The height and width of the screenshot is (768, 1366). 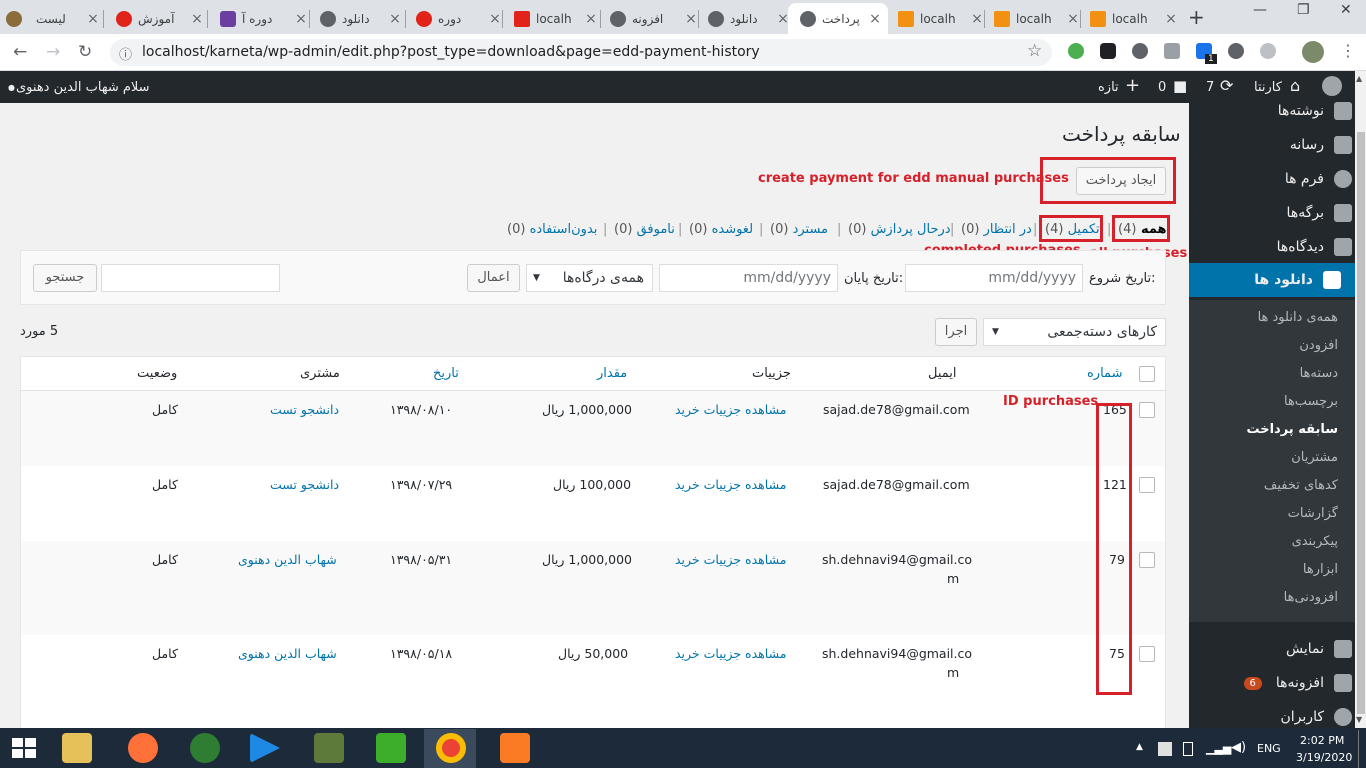 I want to click on start-date-input: mm/dd/yyyy, so click(x=994, y=278).